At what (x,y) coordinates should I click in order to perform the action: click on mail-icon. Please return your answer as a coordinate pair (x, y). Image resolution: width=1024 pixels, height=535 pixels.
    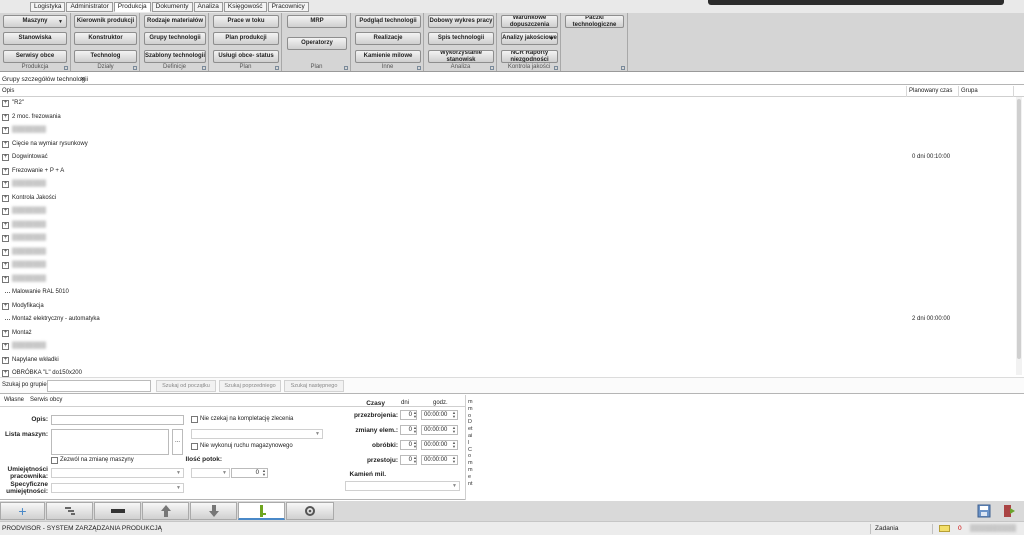
    Looking at the image, I should click on (944, 528).